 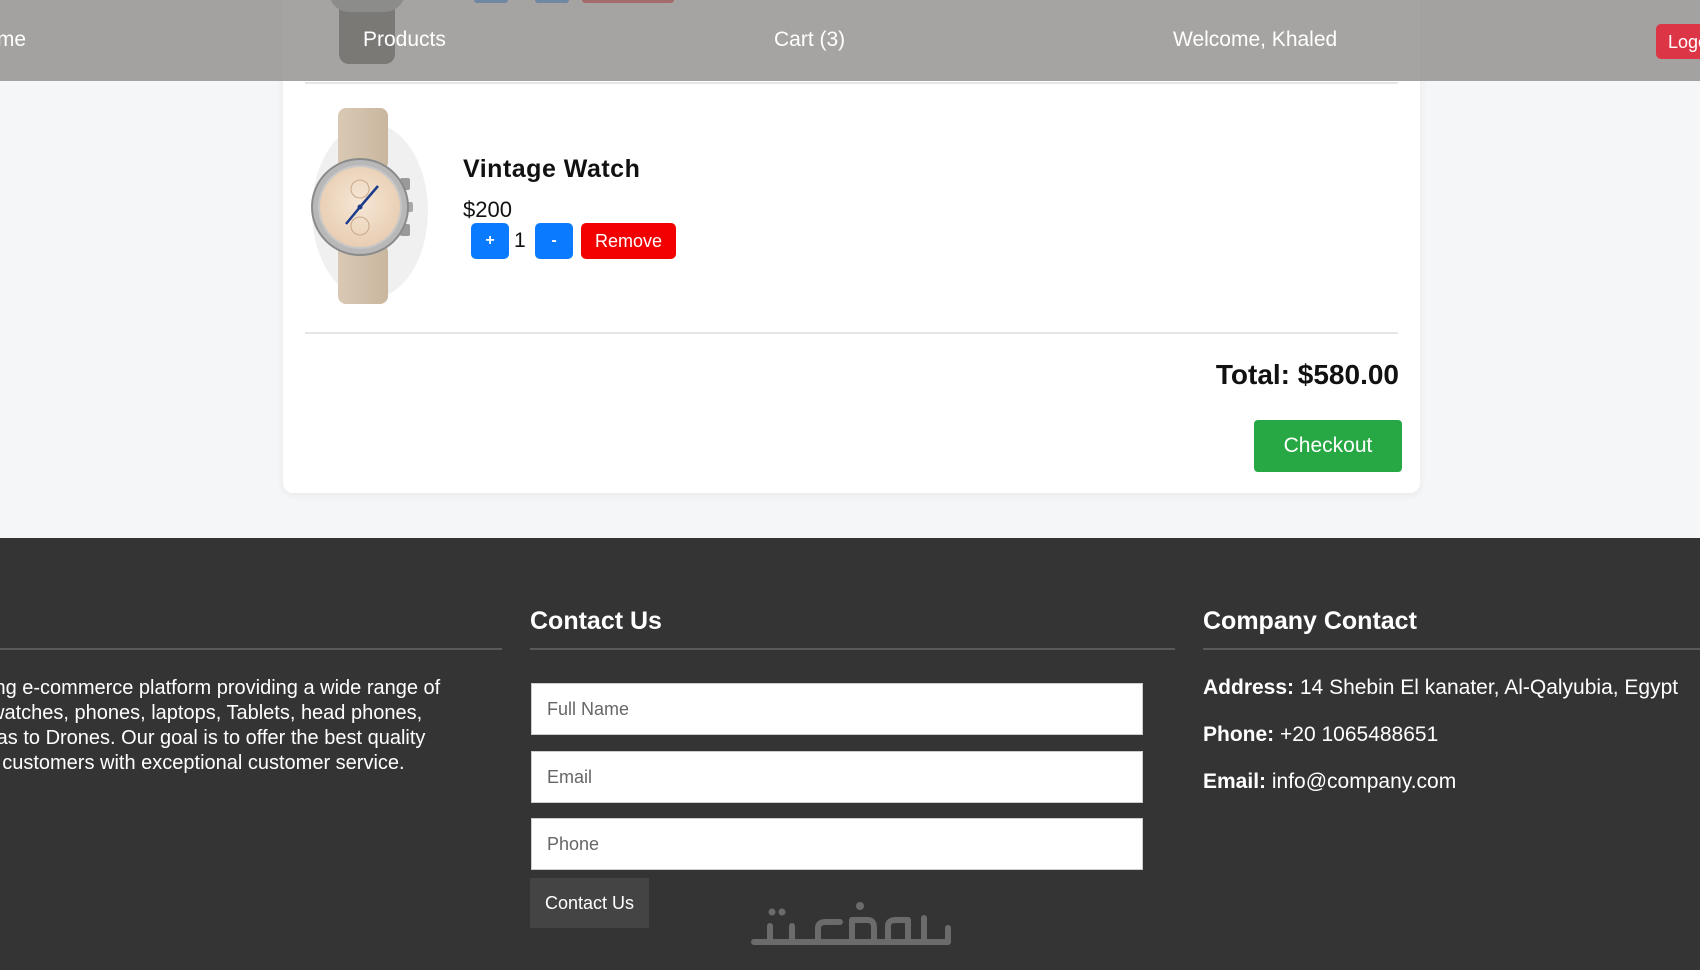 I want to click on email-input, so click(x=837, y=777).